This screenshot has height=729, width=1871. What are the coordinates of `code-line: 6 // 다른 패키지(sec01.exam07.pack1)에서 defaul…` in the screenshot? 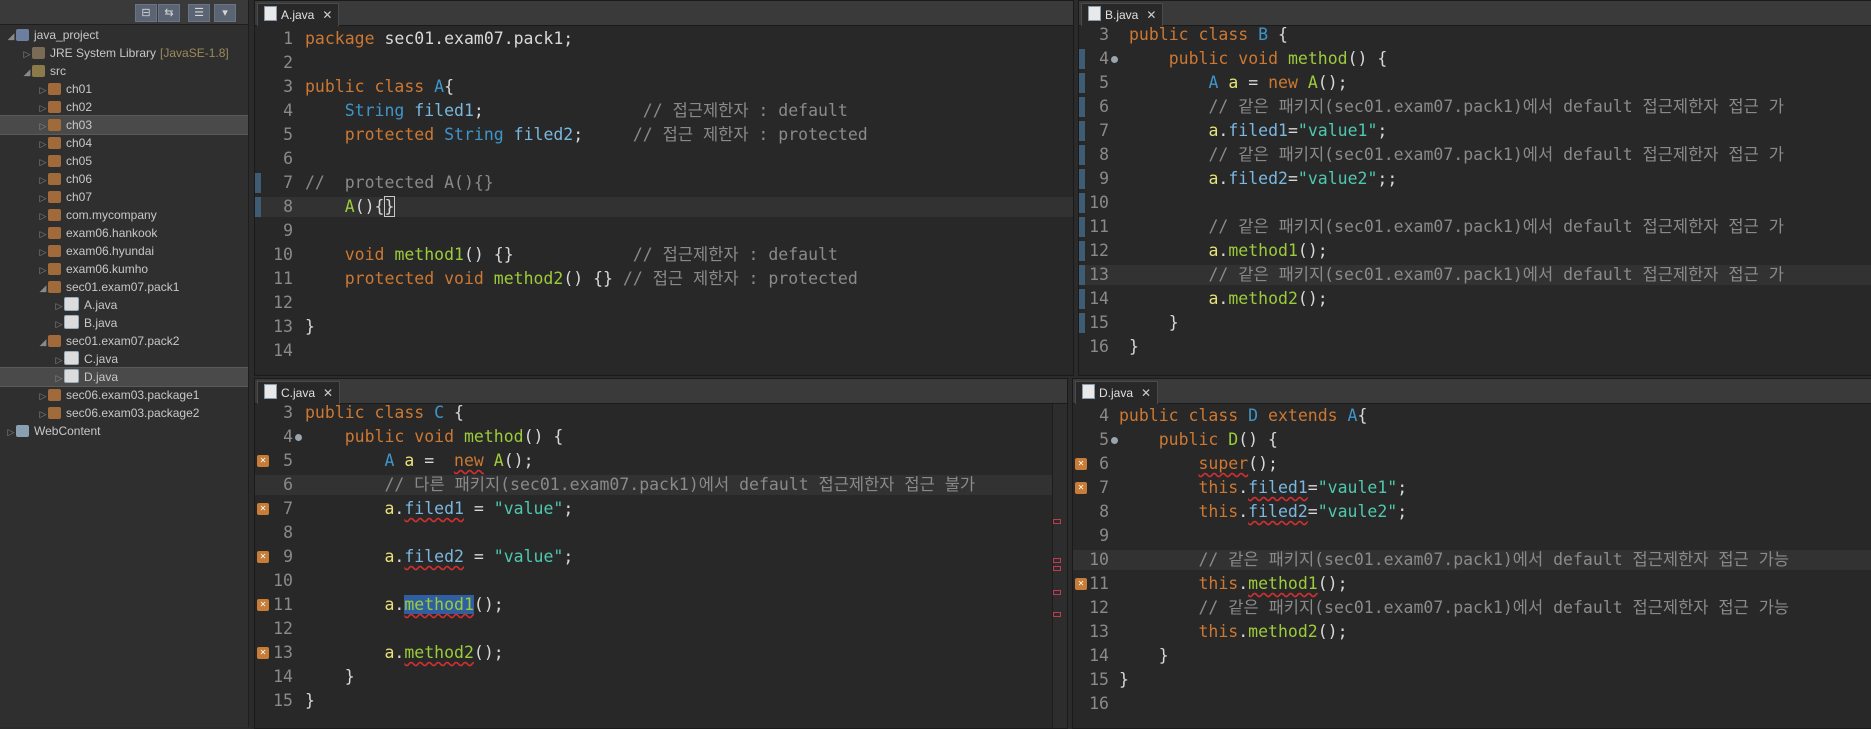 It's located at (661, 485).